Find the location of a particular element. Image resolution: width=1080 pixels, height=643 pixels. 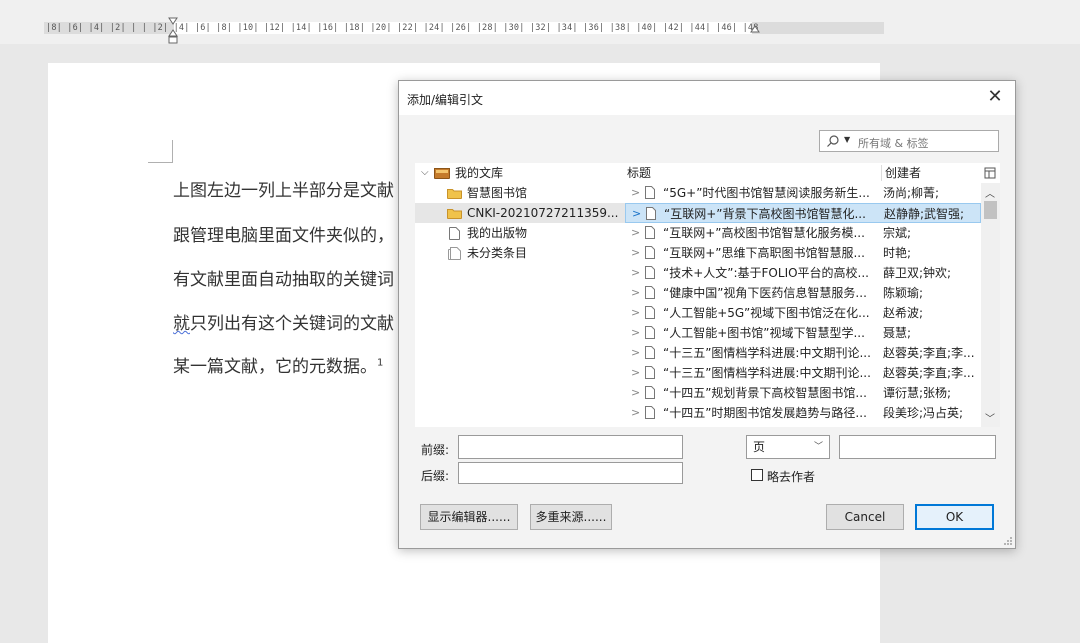

document-line-3: 有文献里面自动抽取的关键词 is located at coordinates (283, 277).